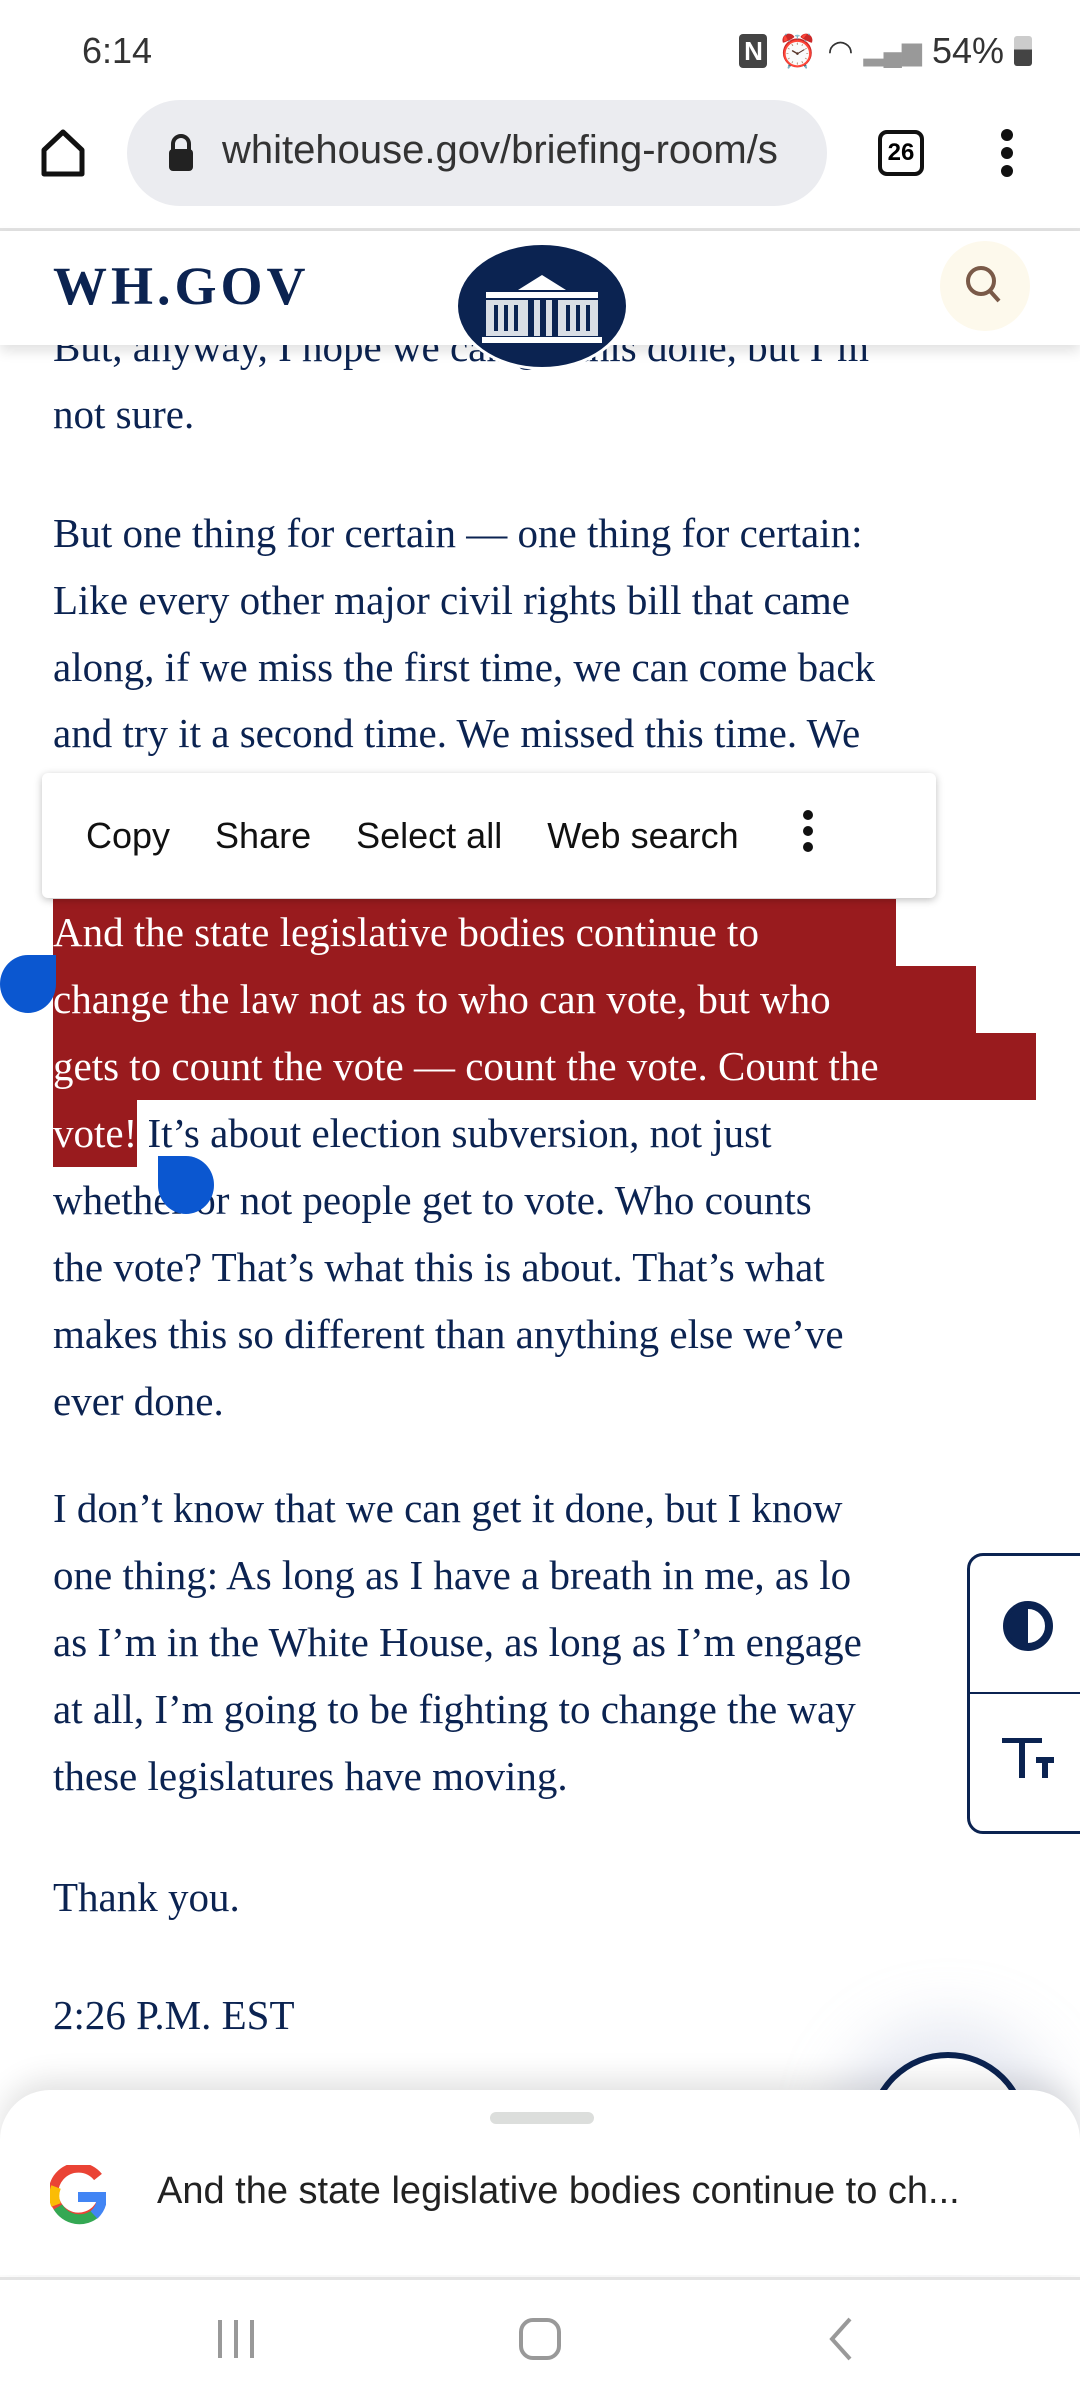  I want to click on lock-icon, so click(181, 152).